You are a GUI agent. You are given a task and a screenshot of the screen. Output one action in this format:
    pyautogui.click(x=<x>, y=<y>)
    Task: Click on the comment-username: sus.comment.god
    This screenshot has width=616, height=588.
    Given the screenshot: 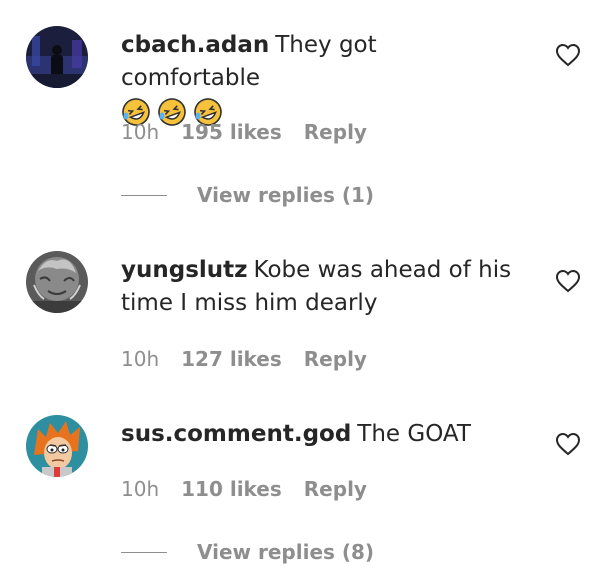 What is the action you would take?
    pyautogui.click(x=236, y=434)
    